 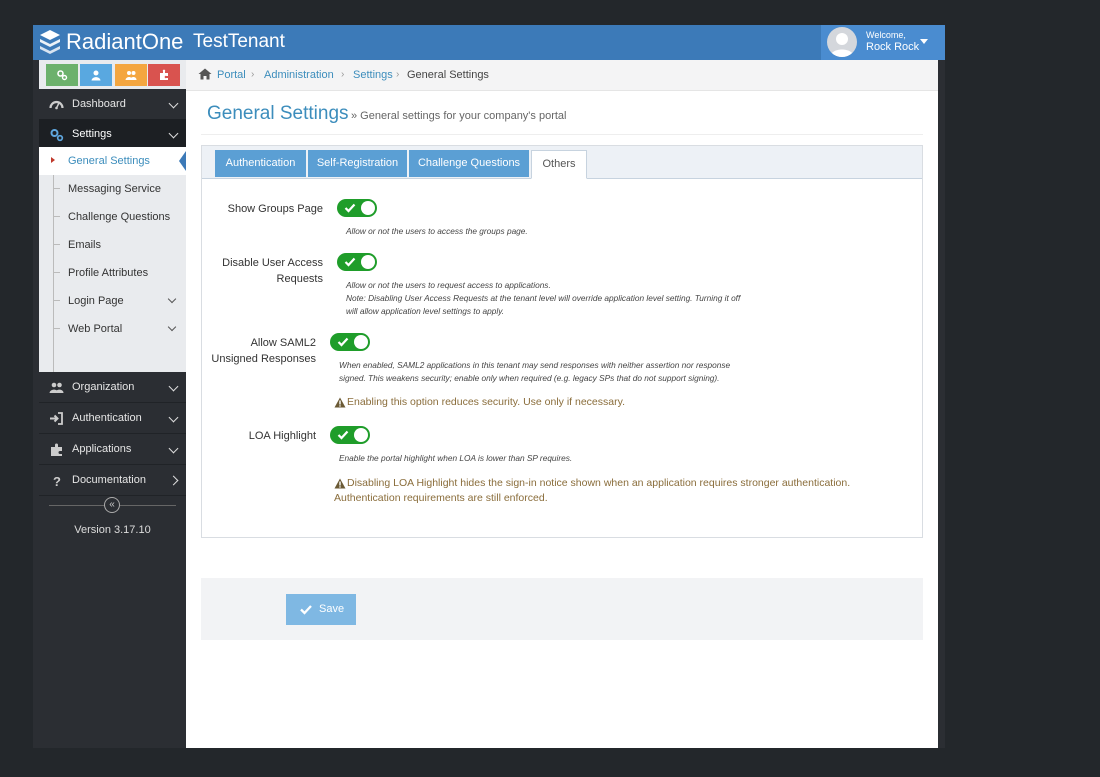 I want to click on submenu-item-general-settings: General Settings, so click(x=112, y=161).